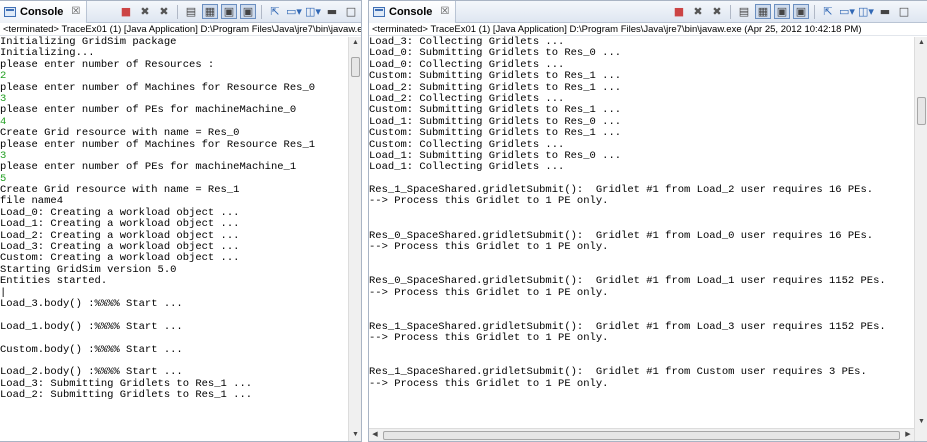  I want to click on console-input-line: 2, so click(3, 76).